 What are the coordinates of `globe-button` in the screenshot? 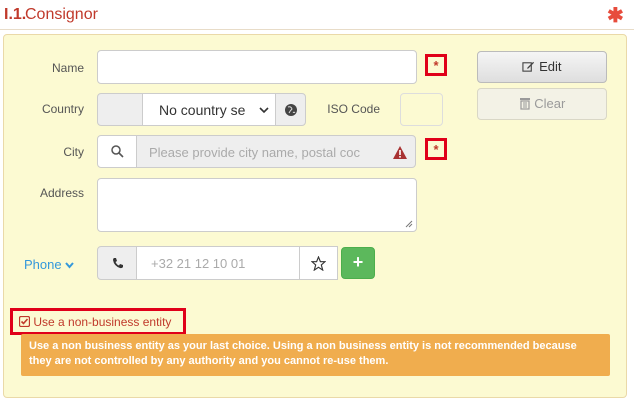 It's located at (290, 109).